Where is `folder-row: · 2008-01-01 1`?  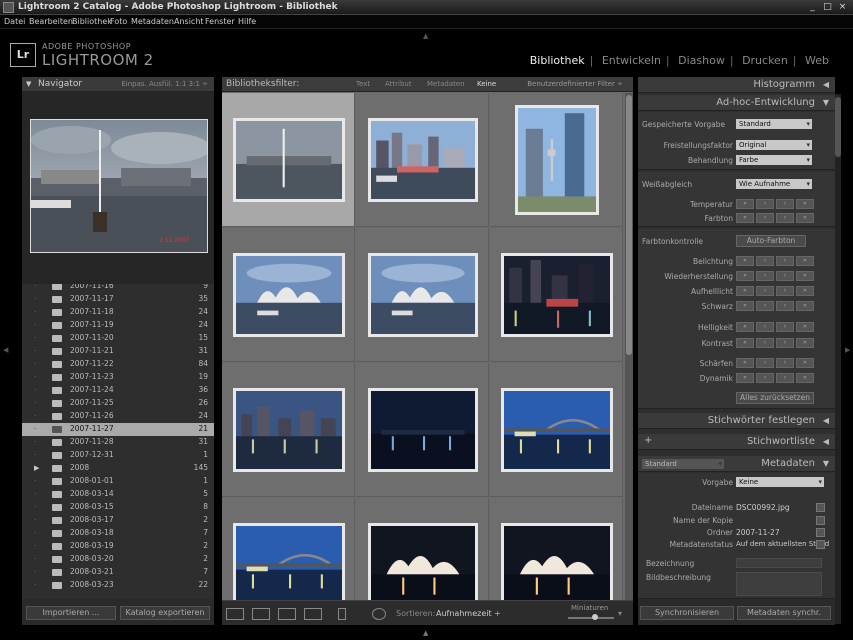 folder-row: · 2008-01-01 1 is located at coordinates (118, 481).